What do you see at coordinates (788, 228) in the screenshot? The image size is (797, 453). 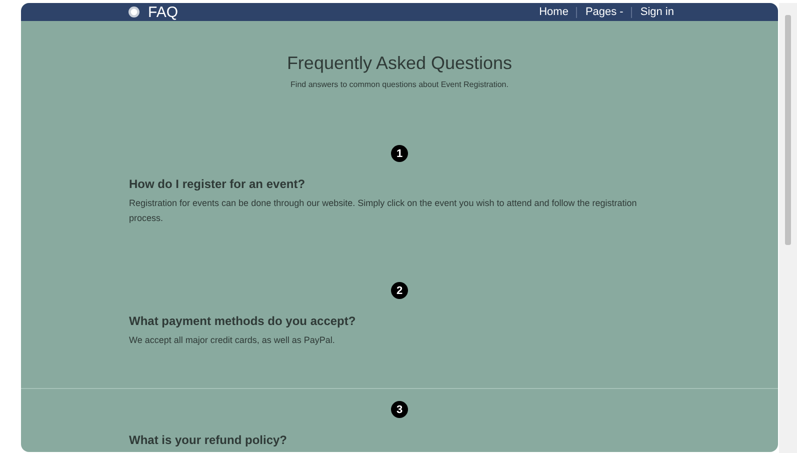 I see `scrollbar` at bounding box center [788, 228].